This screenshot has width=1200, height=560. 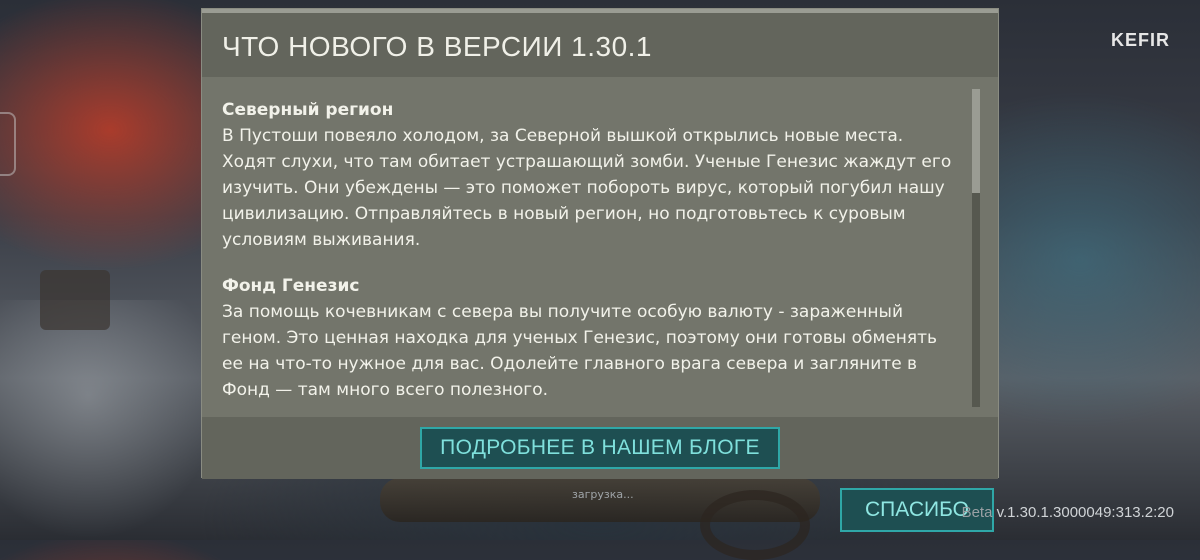 I want to click on scrollbar-thumb, so click(x=976, y=141).